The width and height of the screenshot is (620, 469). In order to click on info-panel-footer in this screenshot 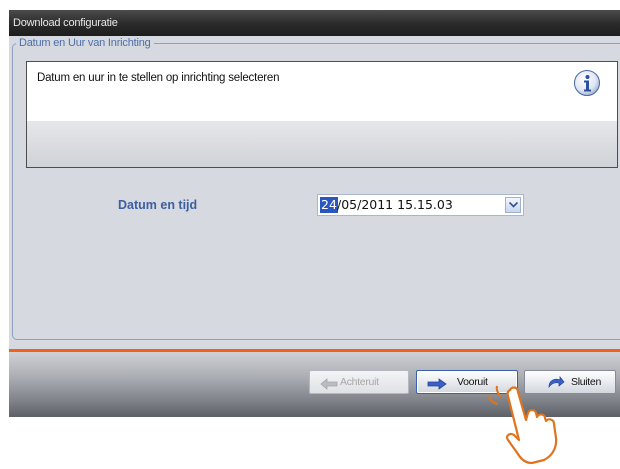, I will do `click(322, 144)`.